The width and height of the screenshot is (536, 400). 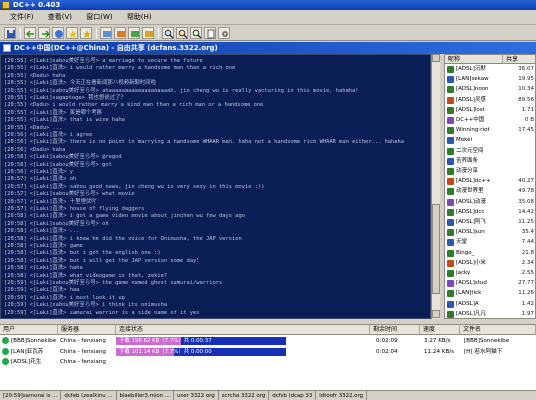 What do you see at coordinates (519, 59) in the screenshot?
I see `user-list-header-share: 共享` at bounding box center [519, 59].